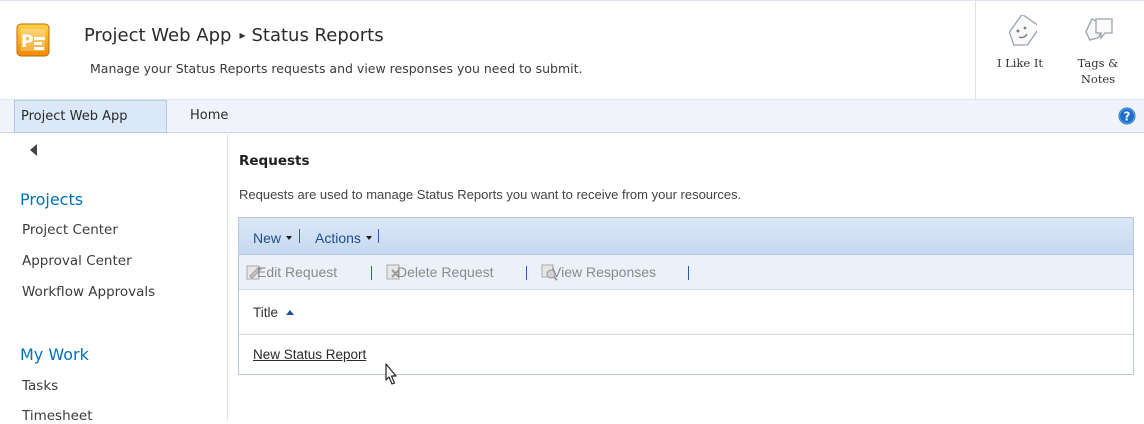 This screenshot has width=1144, height=424. What do you see at coordinates (1099, 29) in the screenshot?
I see `tags-notes-icon` at bounding box center [1099, 29].